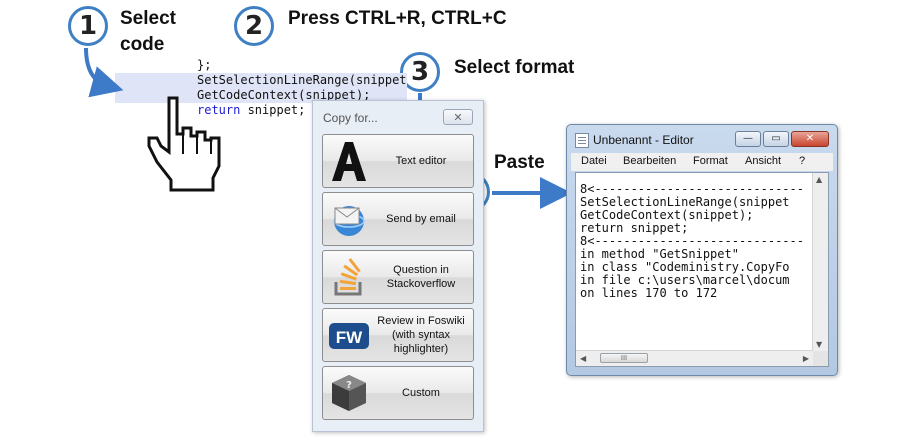 The image size is (900, 440). What do you see at coordinates (819, 179) in the screenshot?
I see `scroll-up-icon: ▲` at bounding box center [819, 179].